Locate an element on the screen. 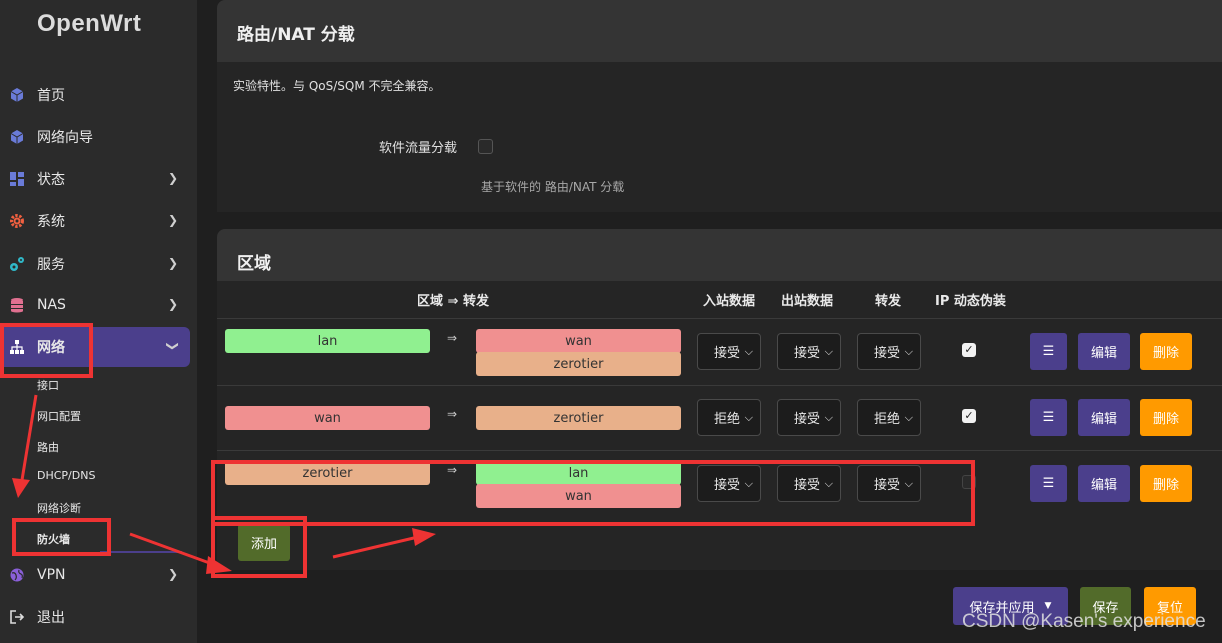 This screenshot has height=643, width=1222. nav-system: 系统 ❯ is located at coordinates (95, 221).